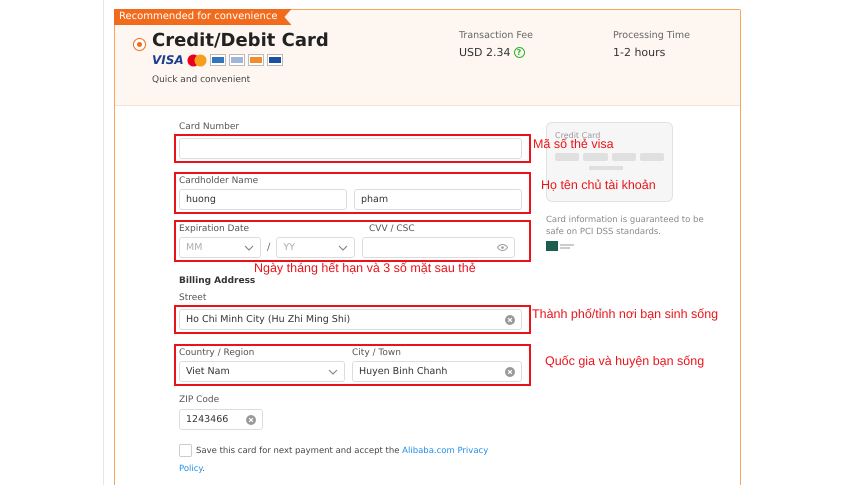  What do you see at coordinates (598, 185) in the screenshot?
I see `annotation-text: Họ tên chủ tài khoản` at bounding box center [598, 185].